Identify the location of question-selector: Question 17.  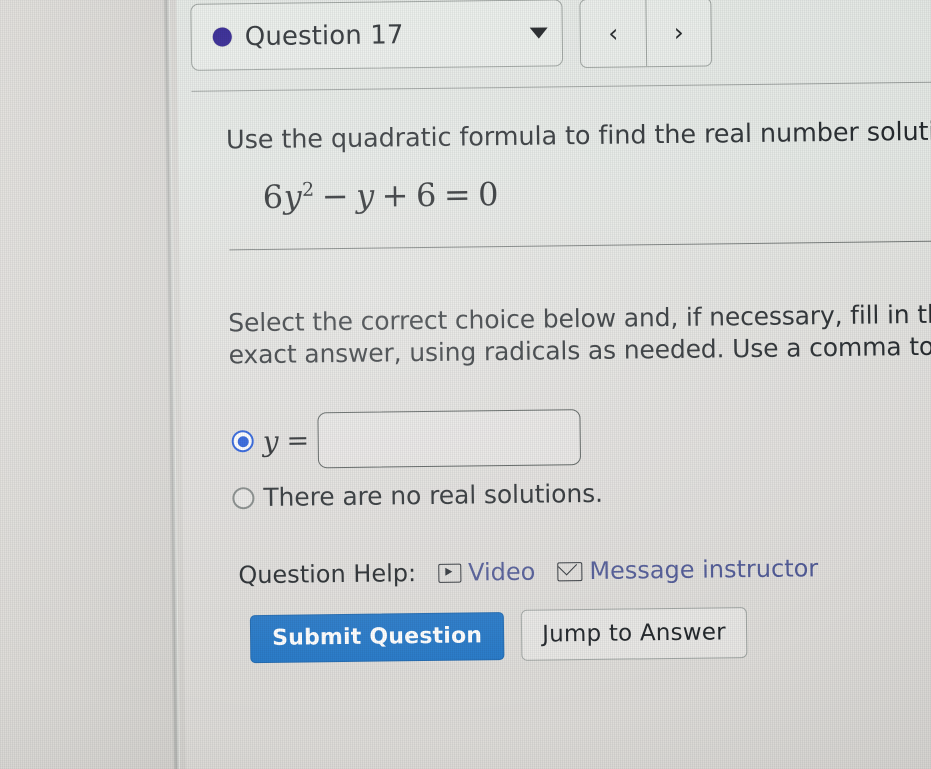
(377, 35).